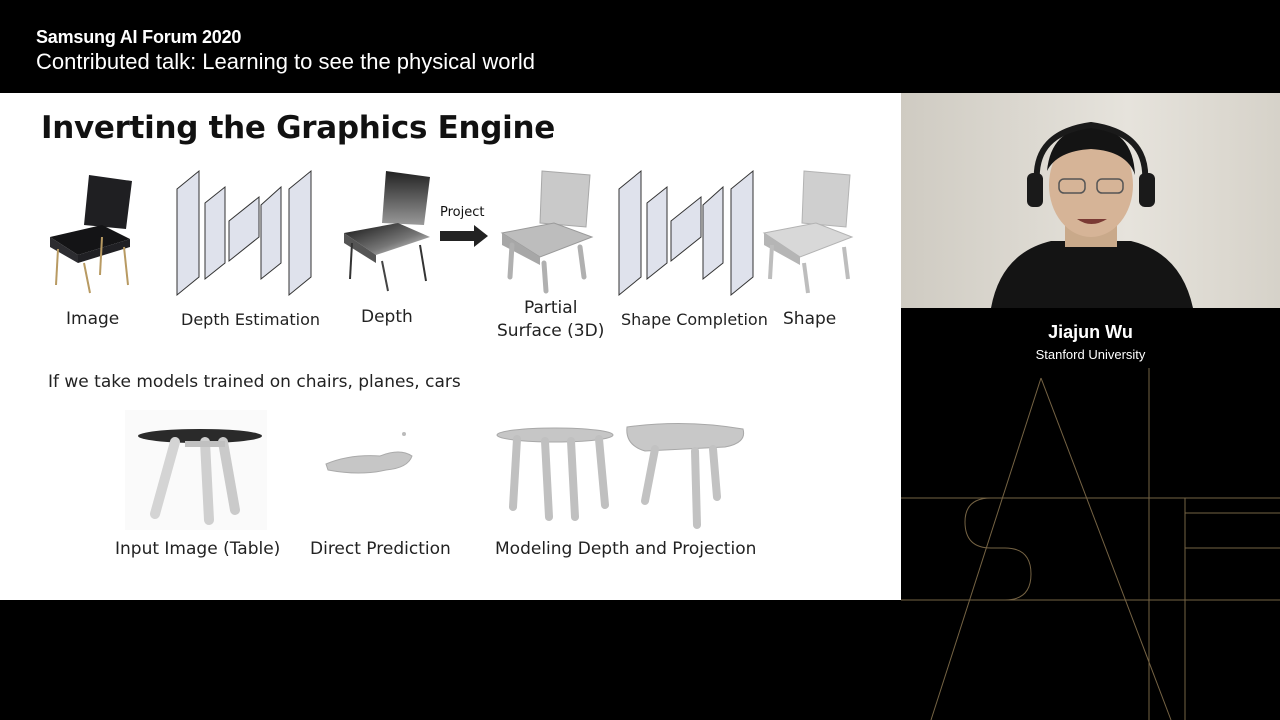 The width and height of the screenshot is (1280, 720). What do you see at coordinates (551, 331) in the screenshot?
I see `caption-partial-line2: Surface (3D)` at bounding box center [551, 331].